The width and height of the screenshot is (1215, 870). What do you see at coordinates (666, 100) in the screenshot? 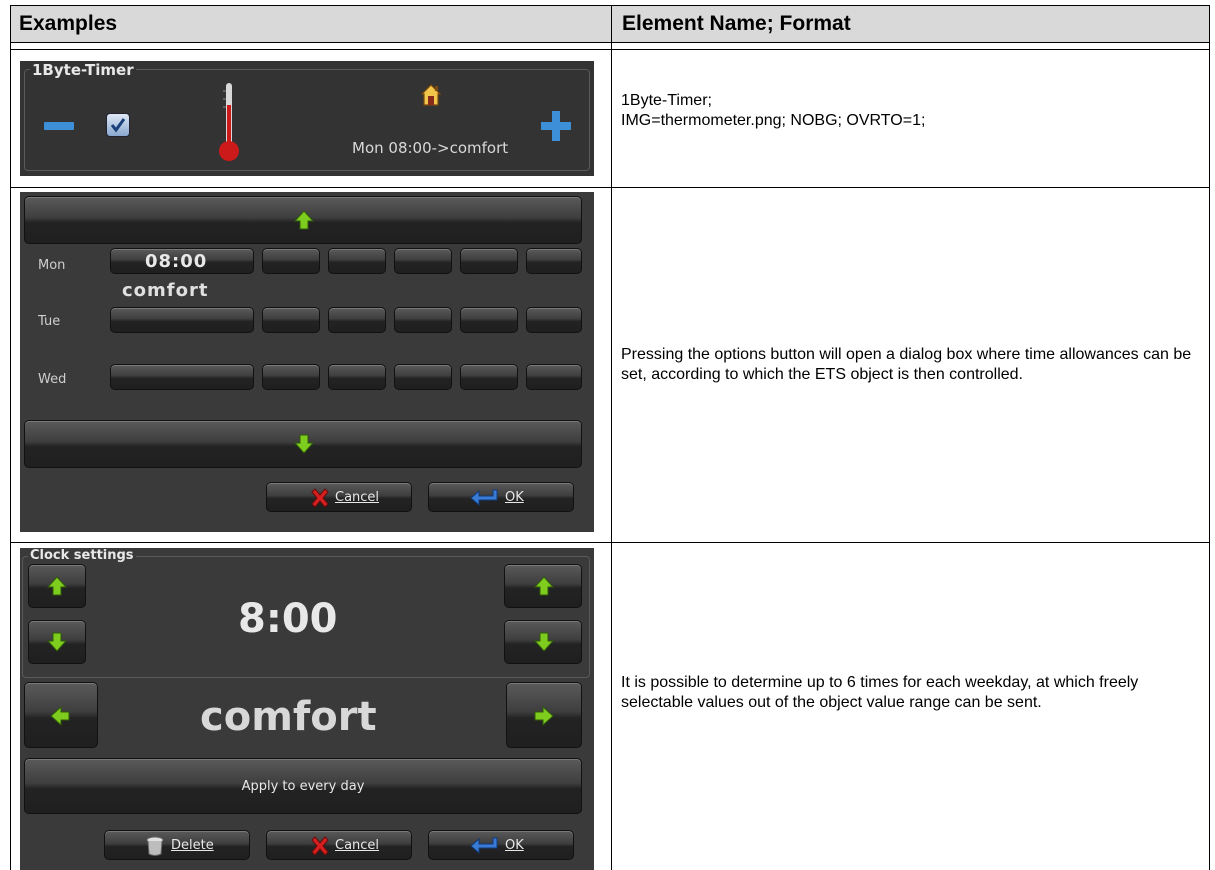
I see `row1-element-name: 1Byte-Timer;` at bounding box center [666, 100].